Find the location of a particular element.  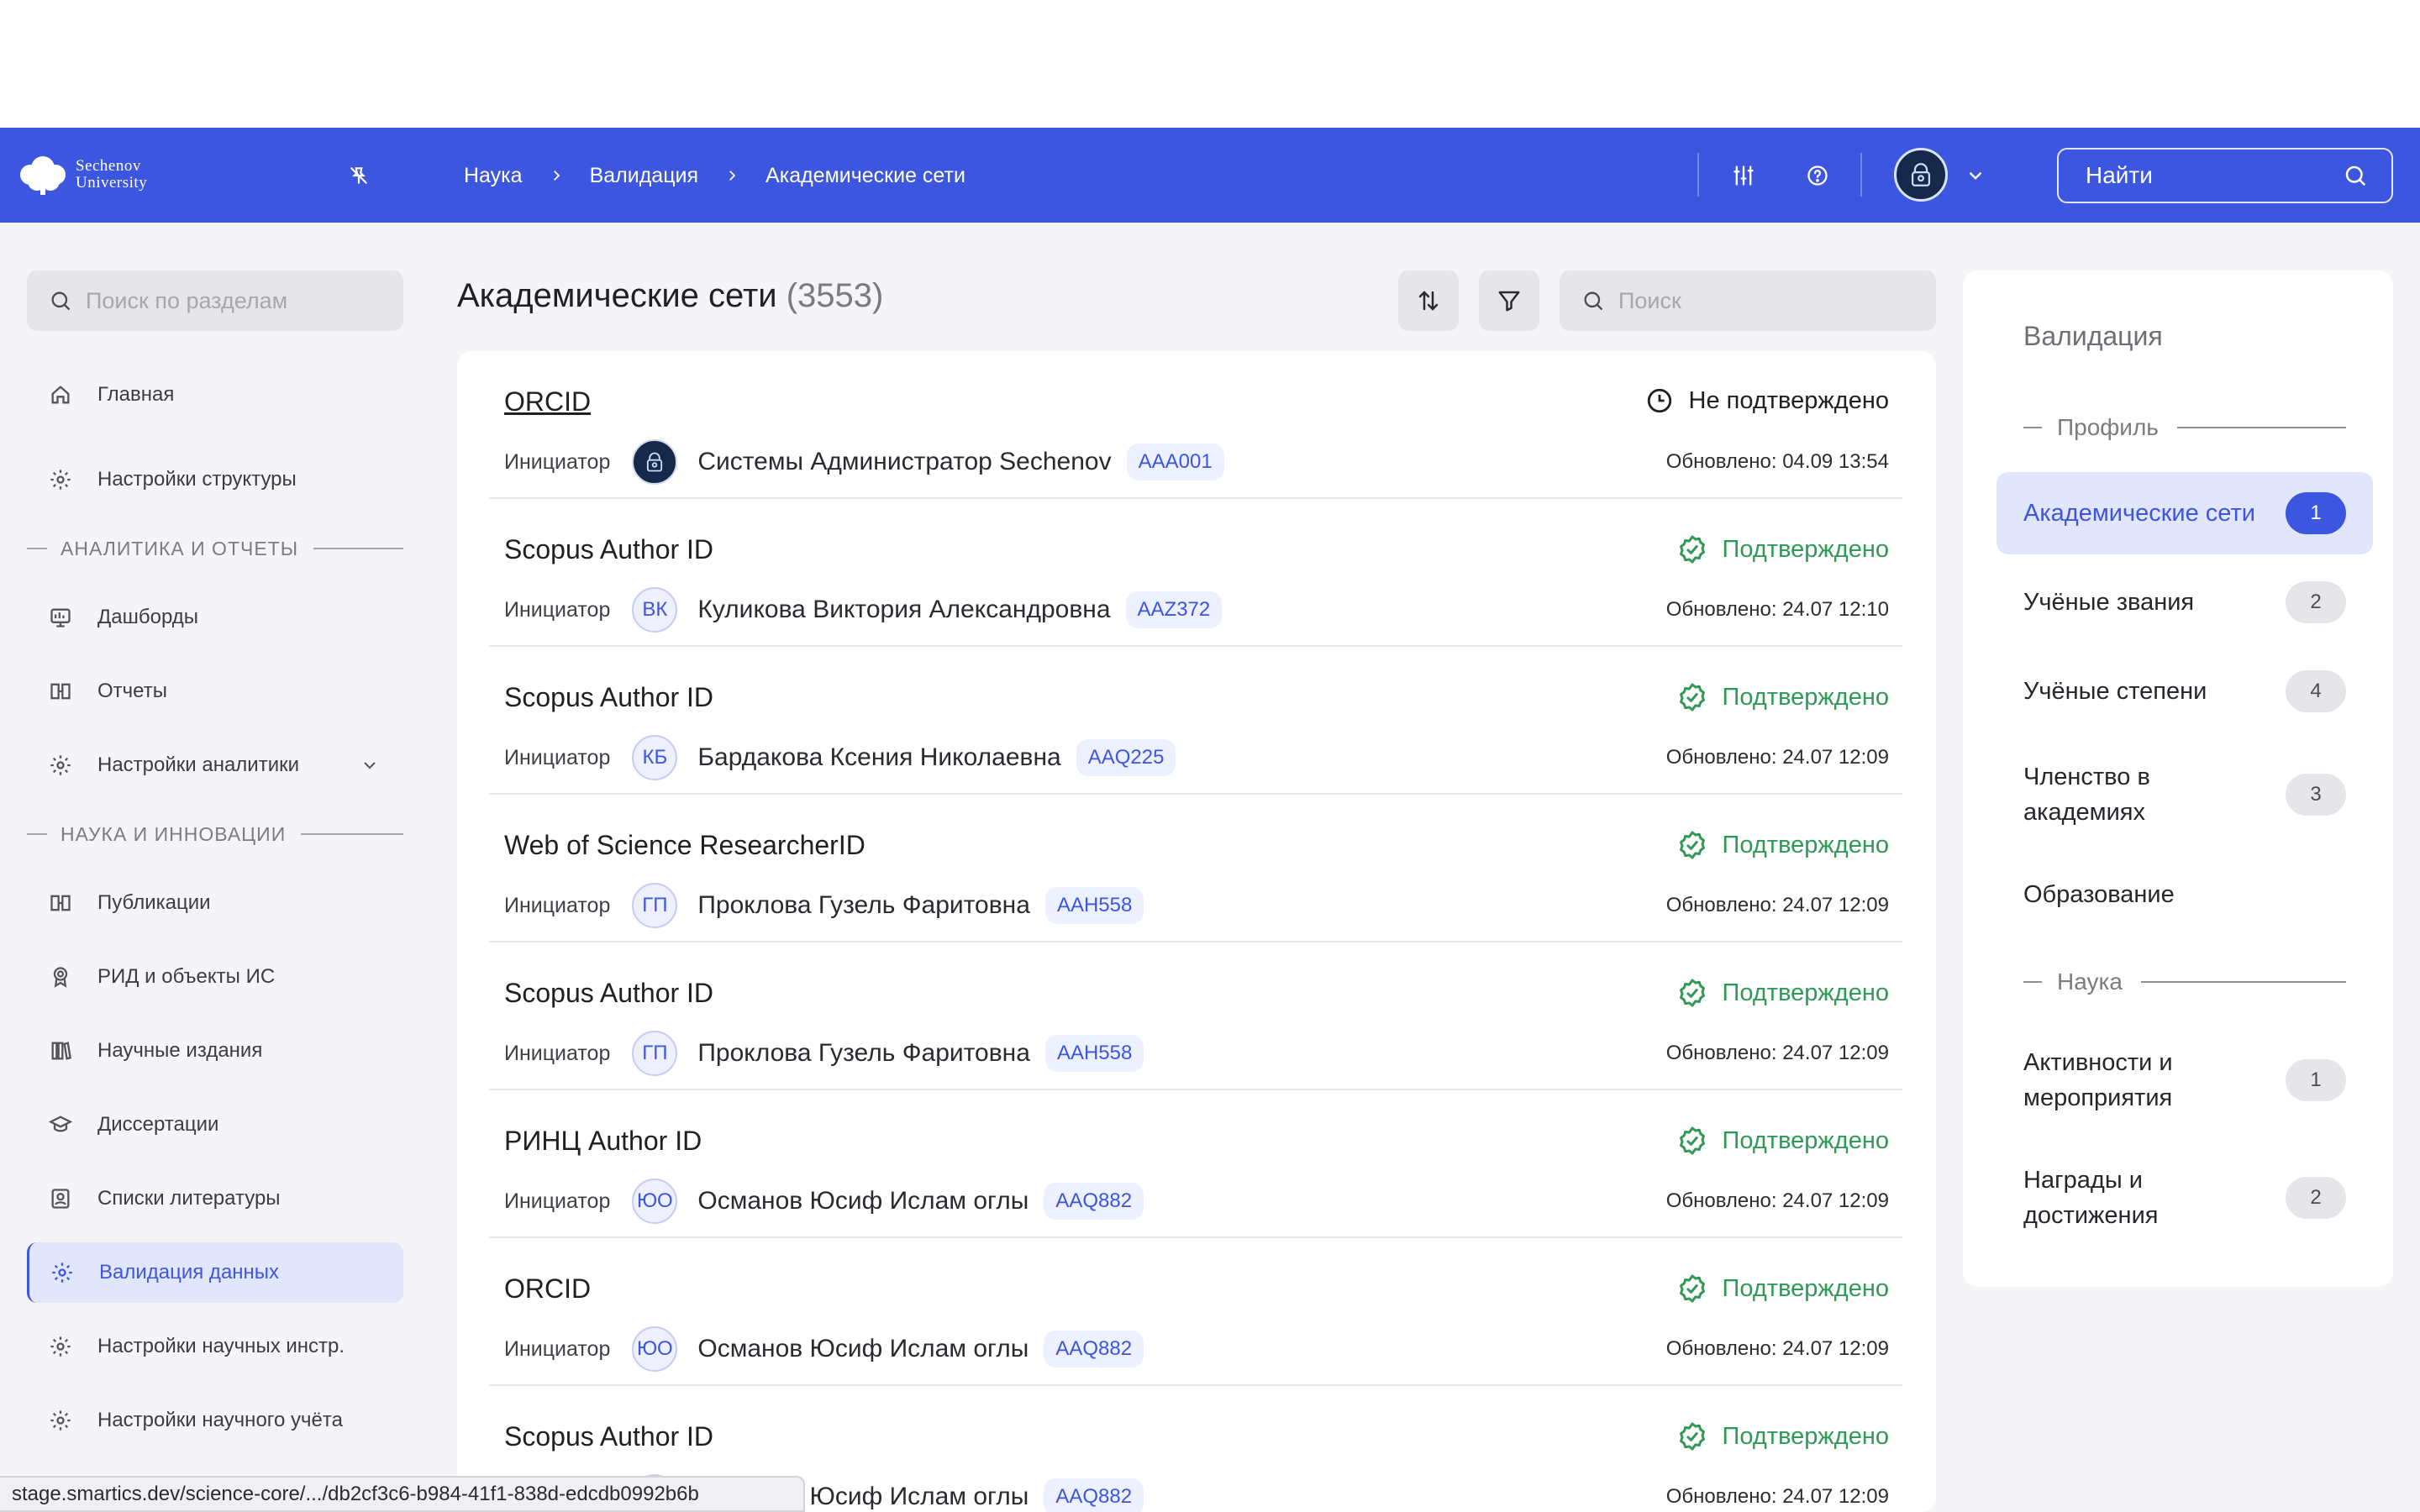

help-icon is located at coordinates (1817, 175).